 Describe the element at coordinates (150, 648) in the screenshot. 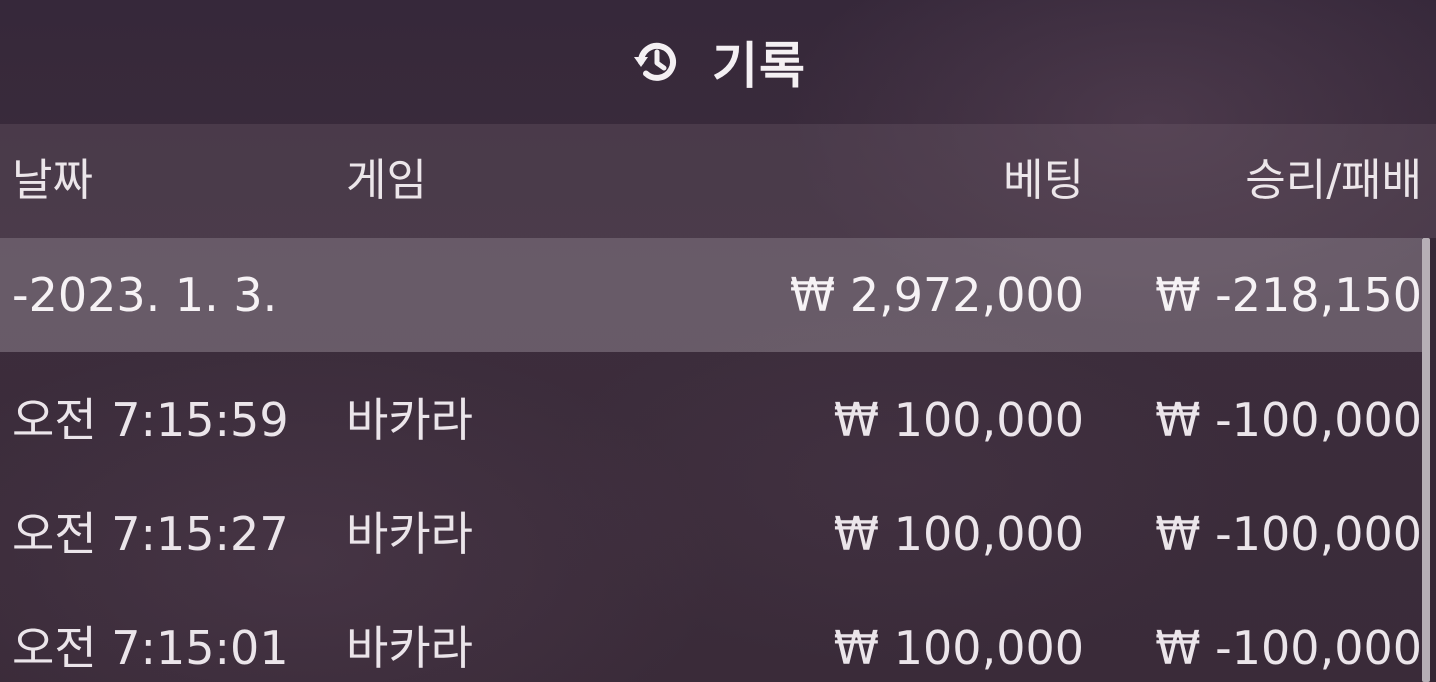

I see `row-time: 오전 7:15:01` at that location.